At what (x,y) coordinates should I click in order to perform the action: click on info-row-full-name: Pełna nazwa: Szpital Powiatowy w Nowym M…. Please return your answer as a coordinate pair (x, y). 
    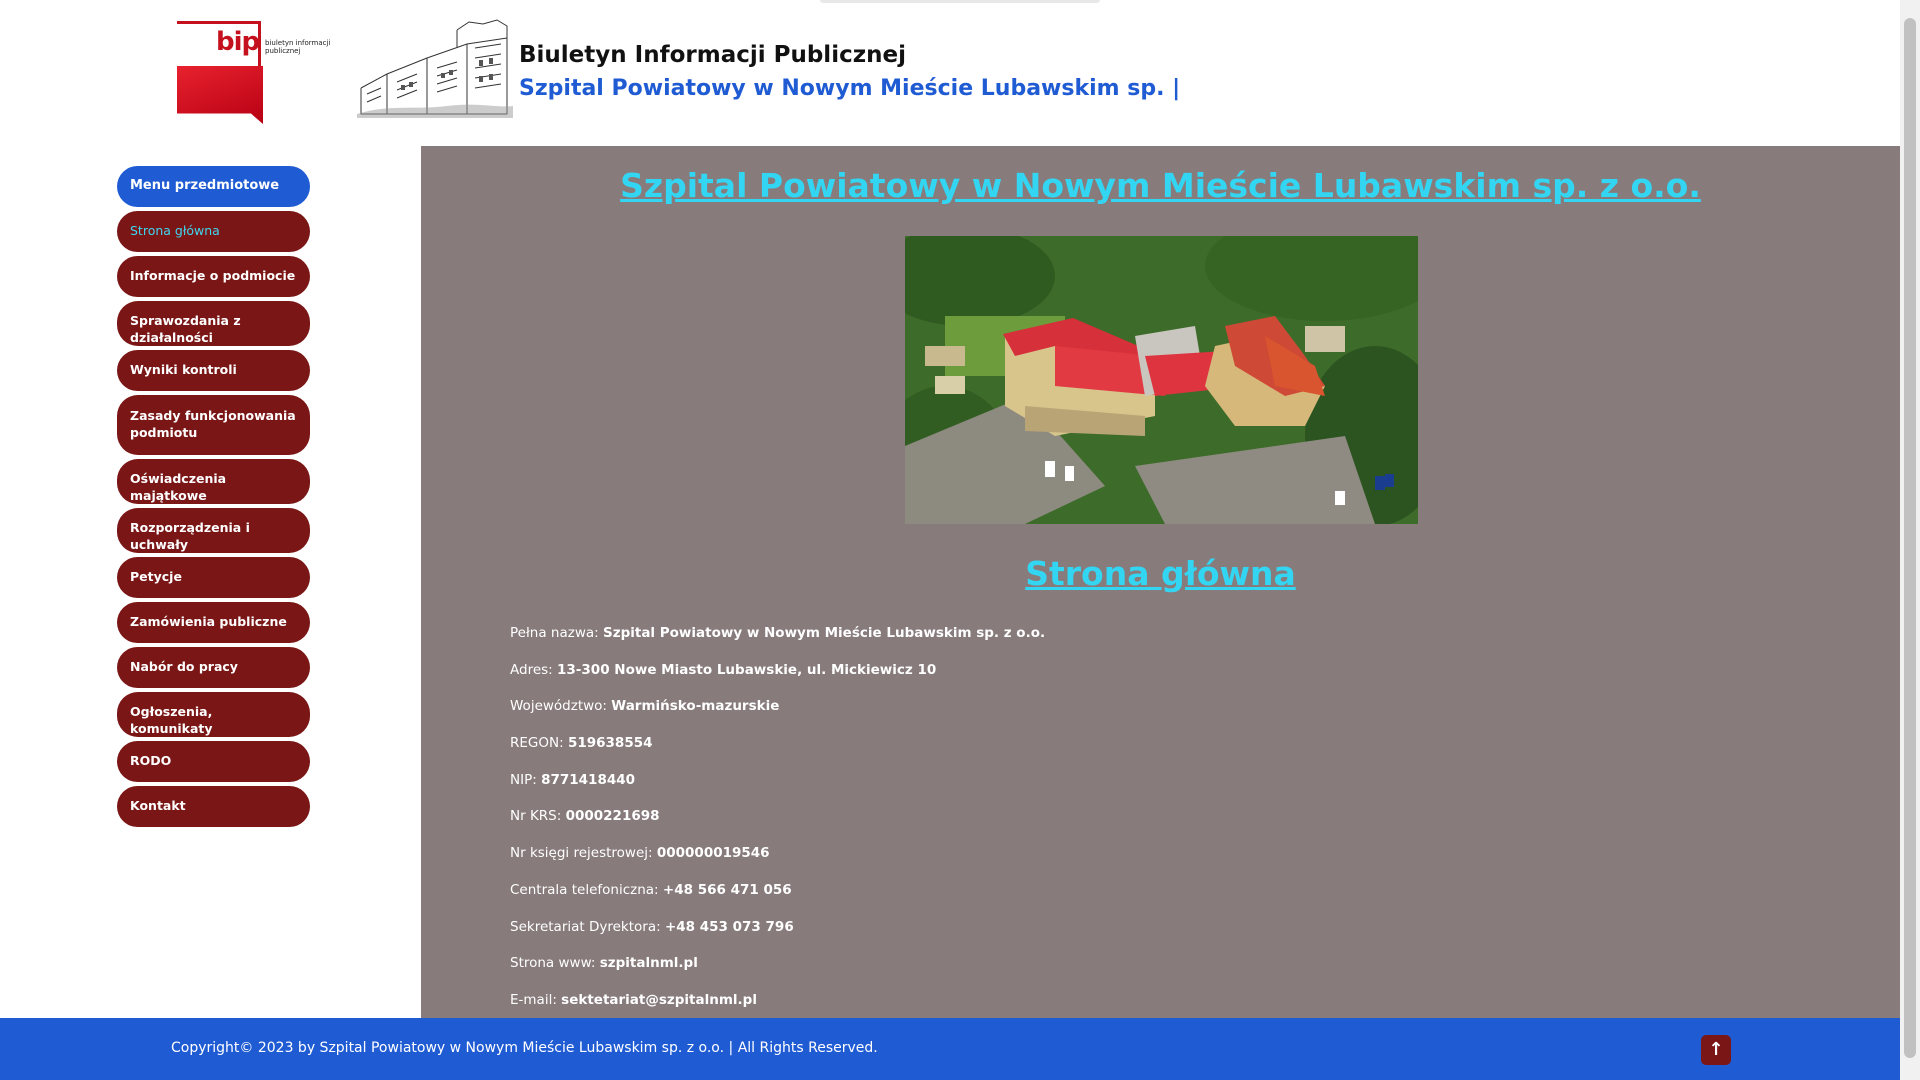
    Looking at the image, I should click on (1110, 642).